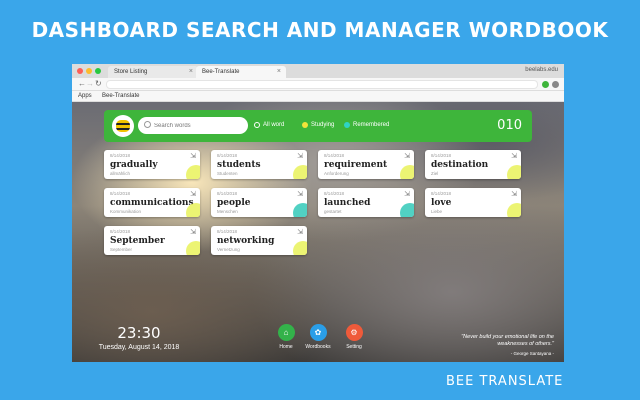 The width and height of the screenshot is (640, 400). Describe the element at coordinates (336, 173) in the screenshot. I see `card-translation: Anforderung` at that location.